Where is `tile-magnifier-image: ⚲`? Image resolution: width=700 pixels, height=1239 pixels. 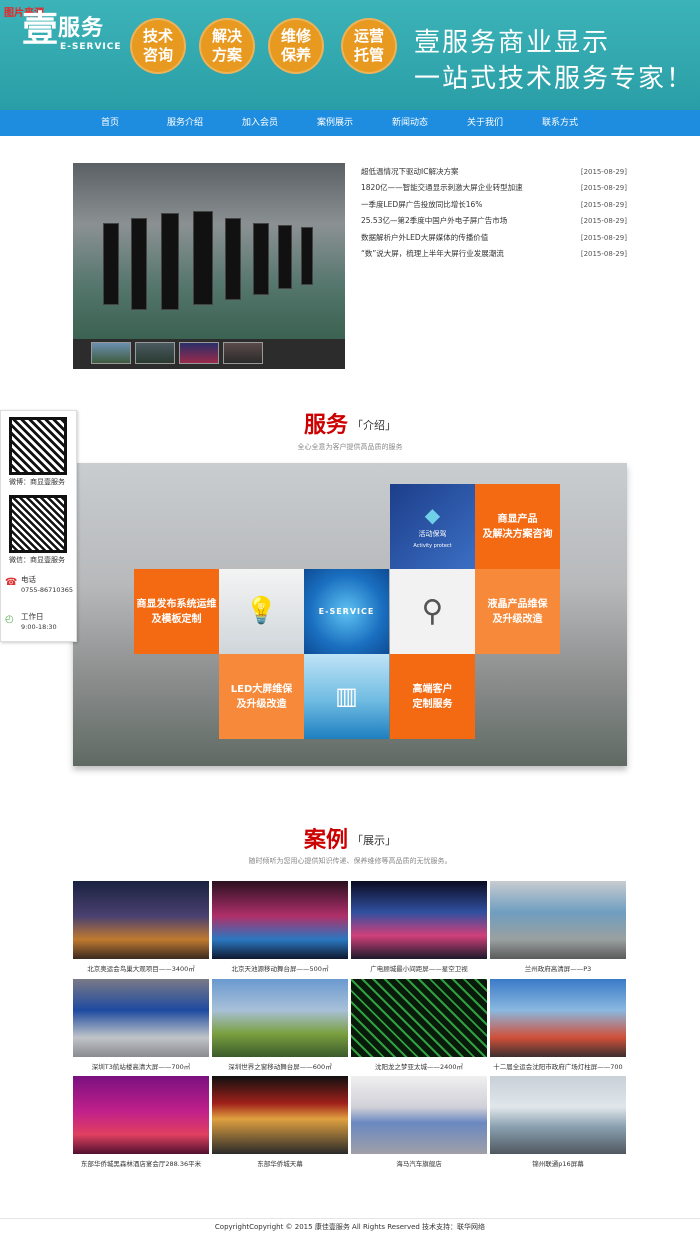 tile-magnifier-image: ⚲ is located at coordinates (432, 611).